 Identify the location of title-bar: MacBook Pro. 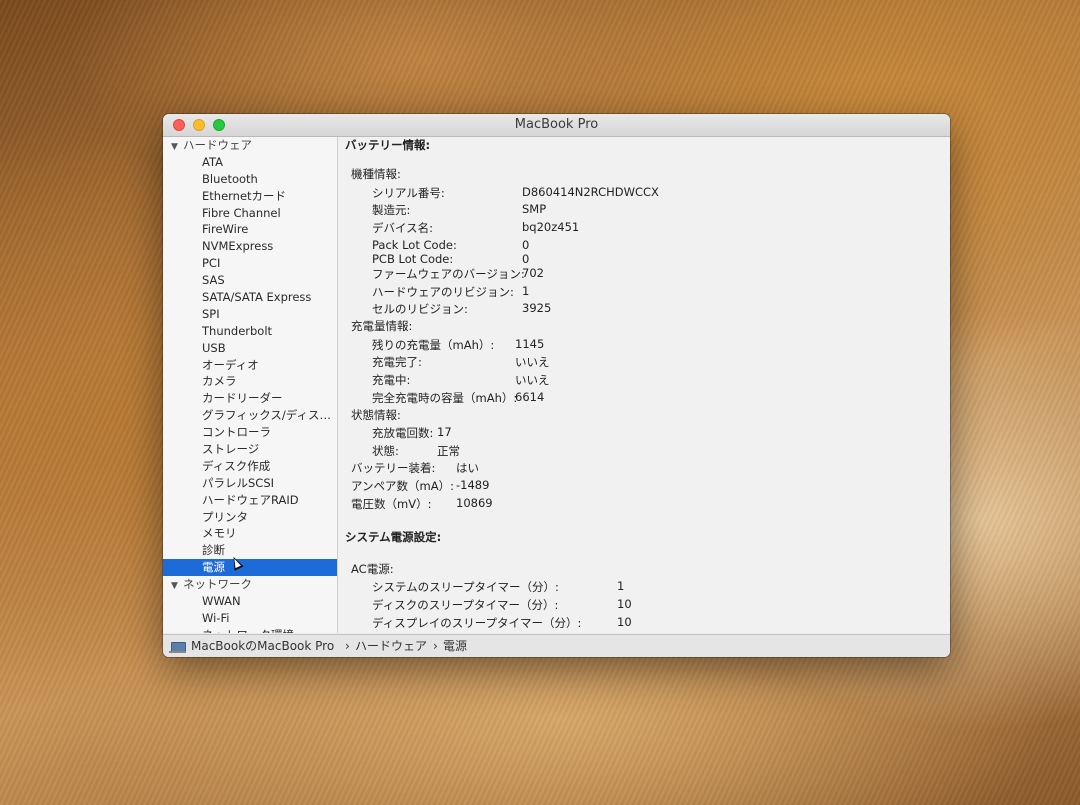
(556, 125).